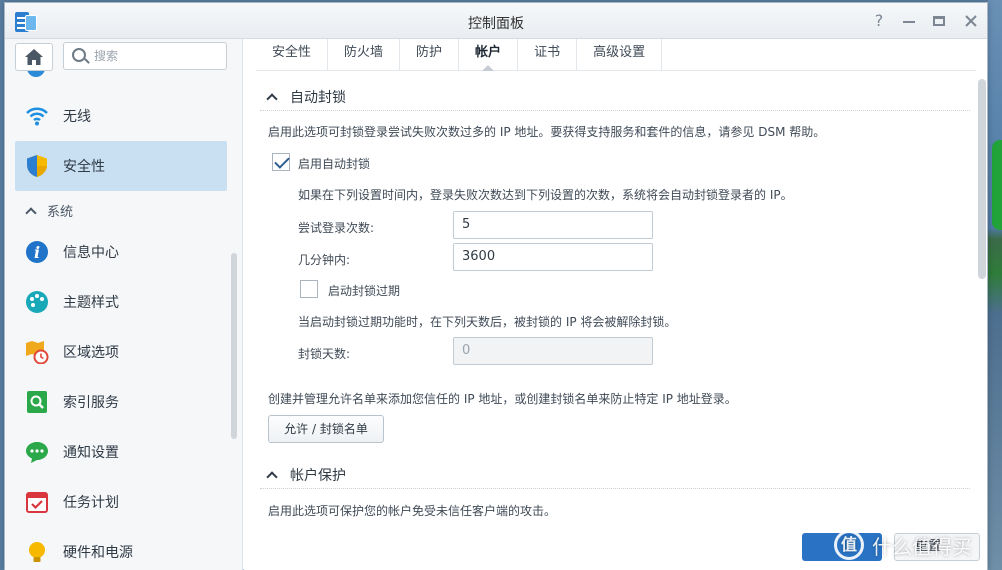 The width and height of the screenshot is (1002, 570). Describe the element at coordinates (324, 260) in the screenshot. I see `within-minutes-label: 几分钟内:` at that location.